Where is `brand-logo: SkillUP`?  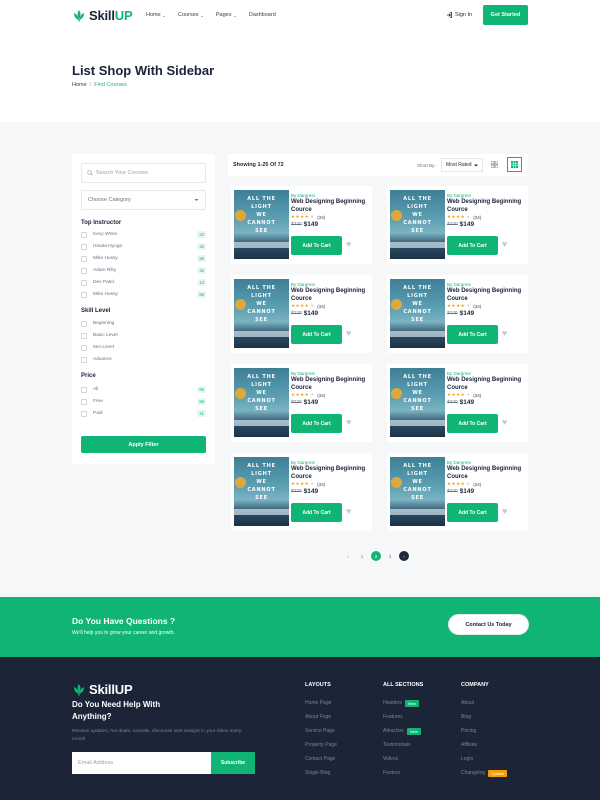
brand-logo: SkillUP is located at coordinates (102, 15).